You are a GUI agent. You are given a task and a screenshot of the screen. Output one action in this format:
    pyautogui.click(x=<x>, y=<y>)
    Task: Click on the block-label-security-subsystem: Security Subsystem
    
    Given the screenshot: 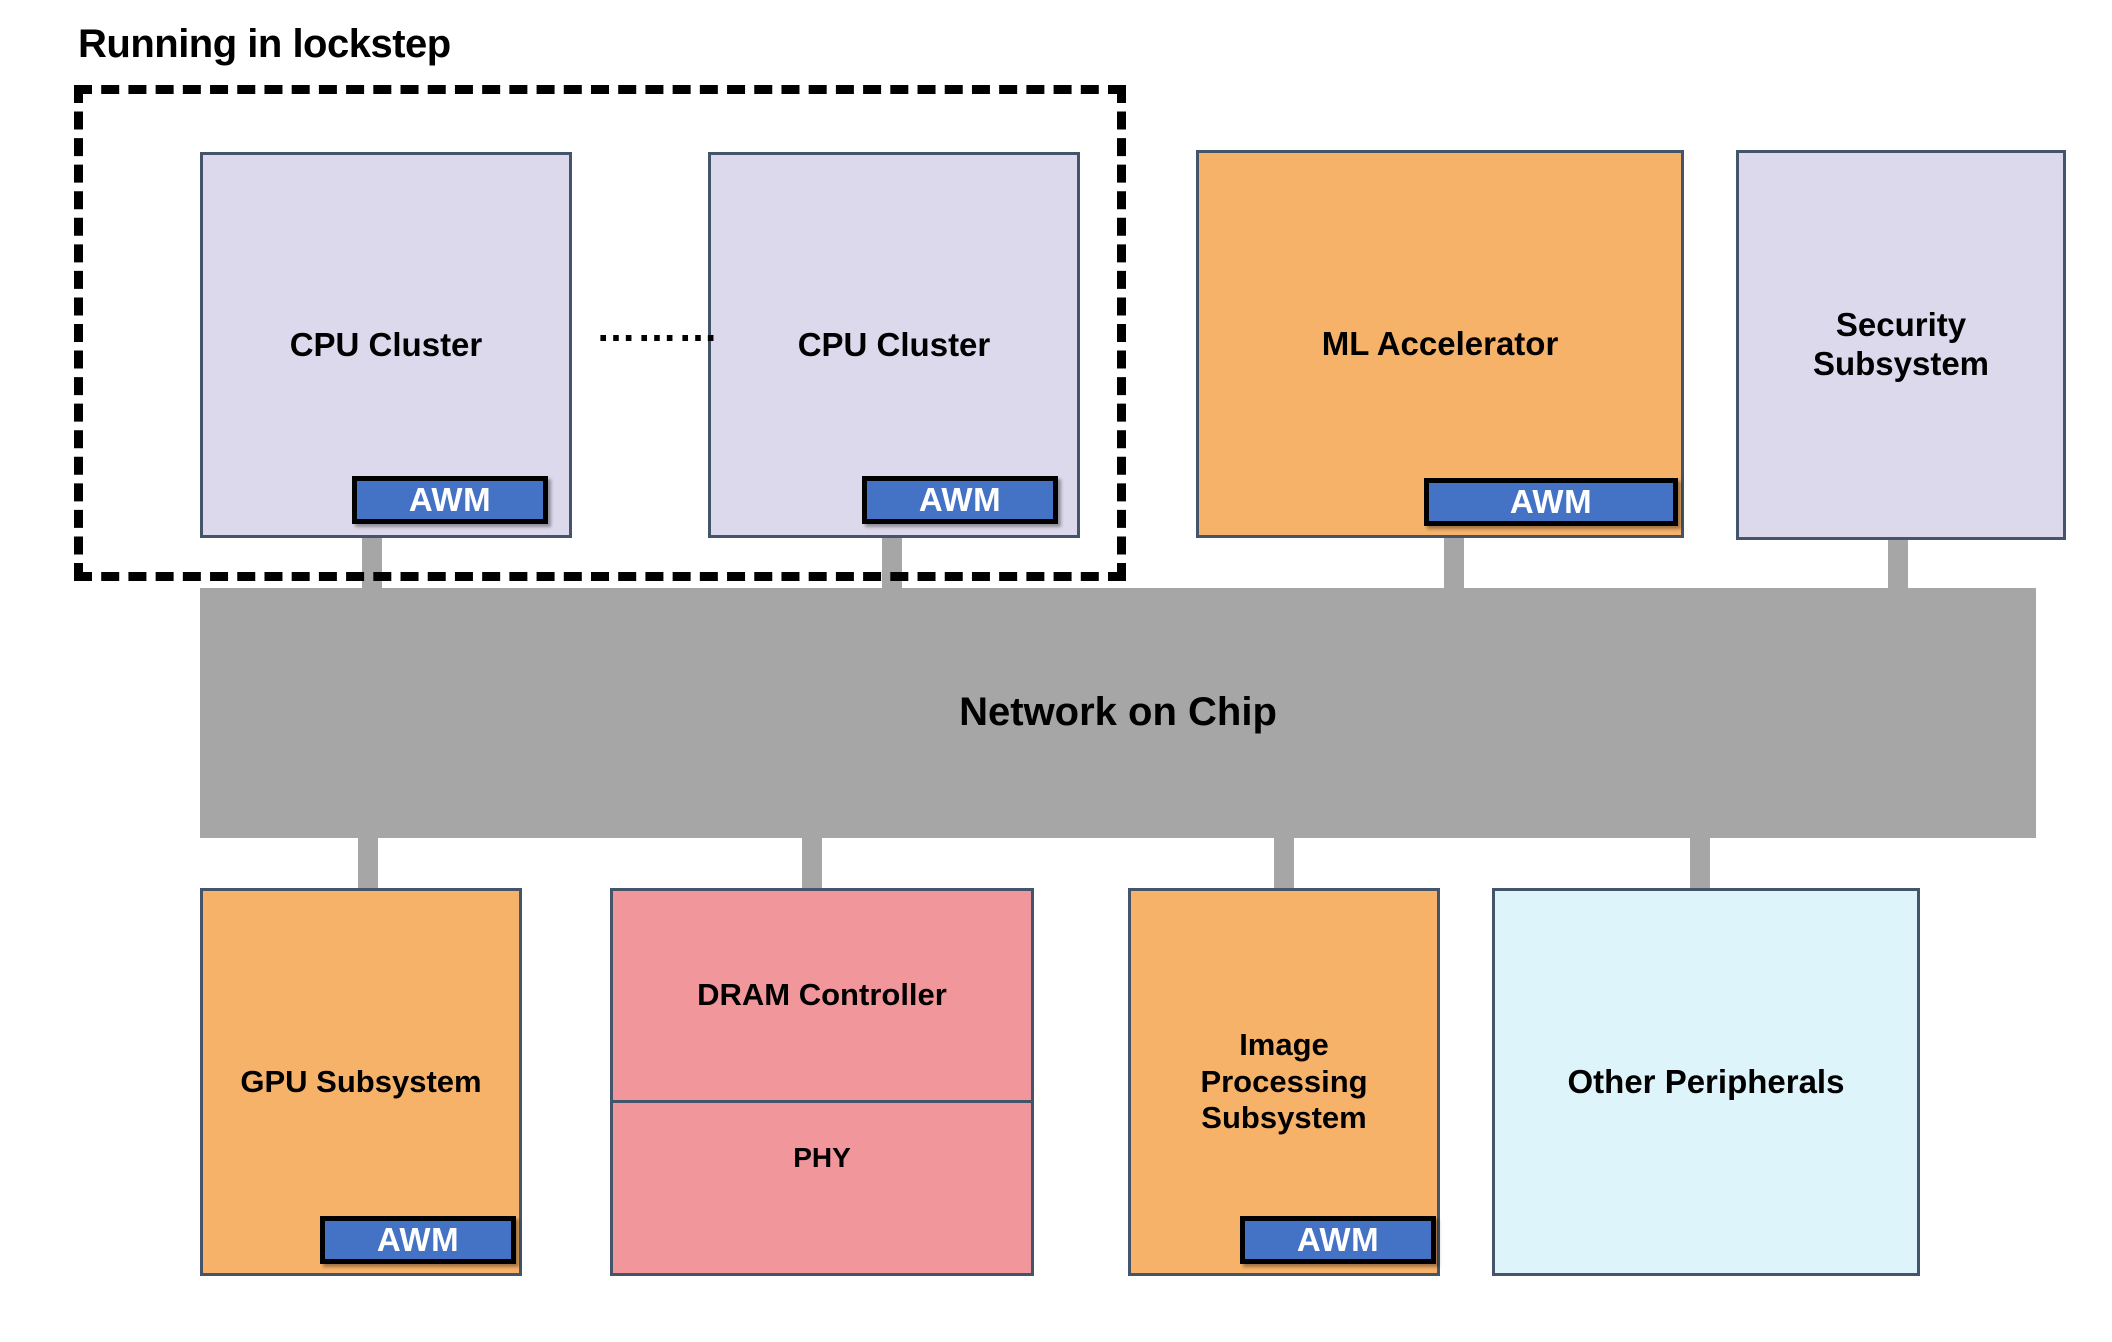 What is the action you would take?
    pyautogui.click(x=1901, y=344)
    